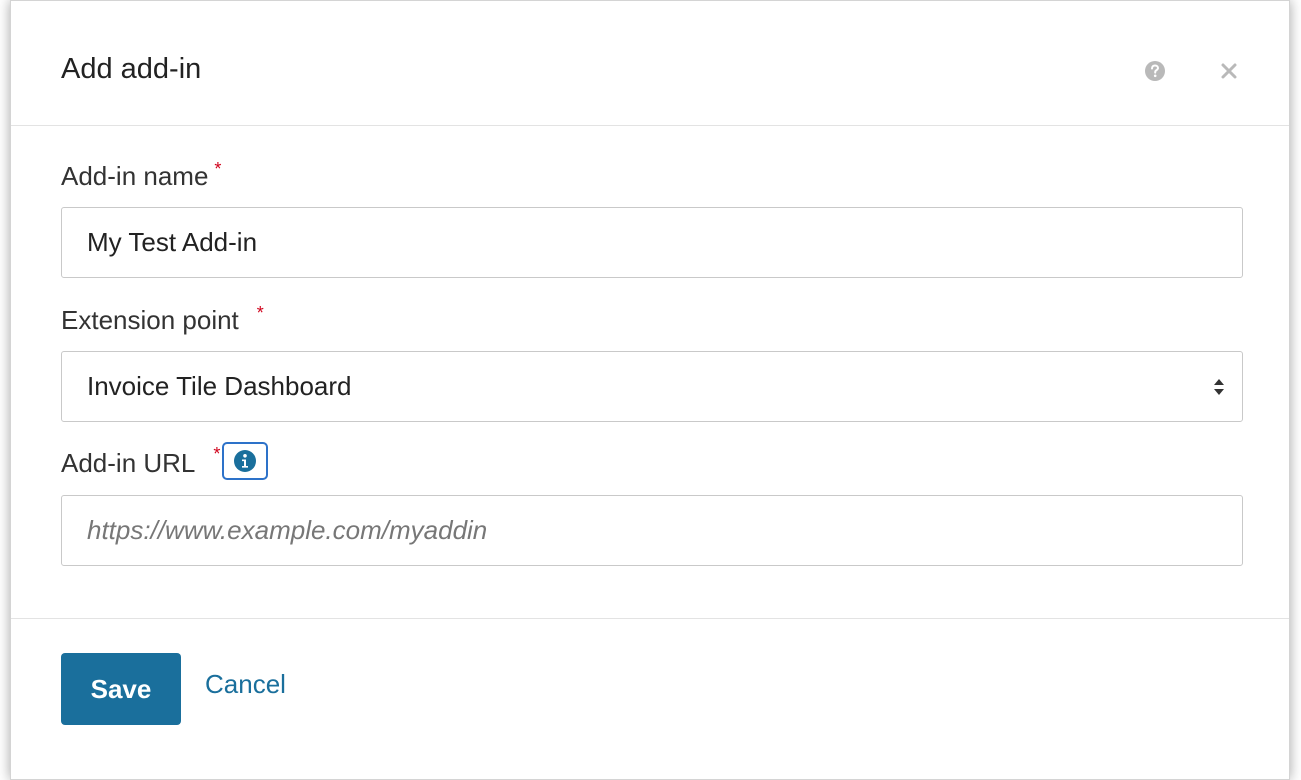 The height and width of the screenshot is (780, 1301). Describe the element at coordinates (131, 69) in the screenshot. I see `dialog-title: Add add-in` at that location.